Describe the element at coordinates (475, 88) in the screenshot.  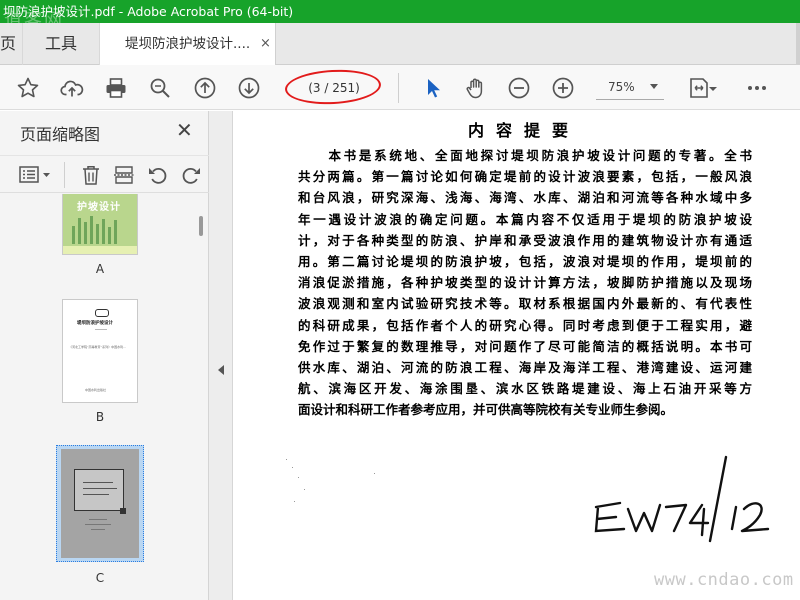
I see `hand-icon` at that location.